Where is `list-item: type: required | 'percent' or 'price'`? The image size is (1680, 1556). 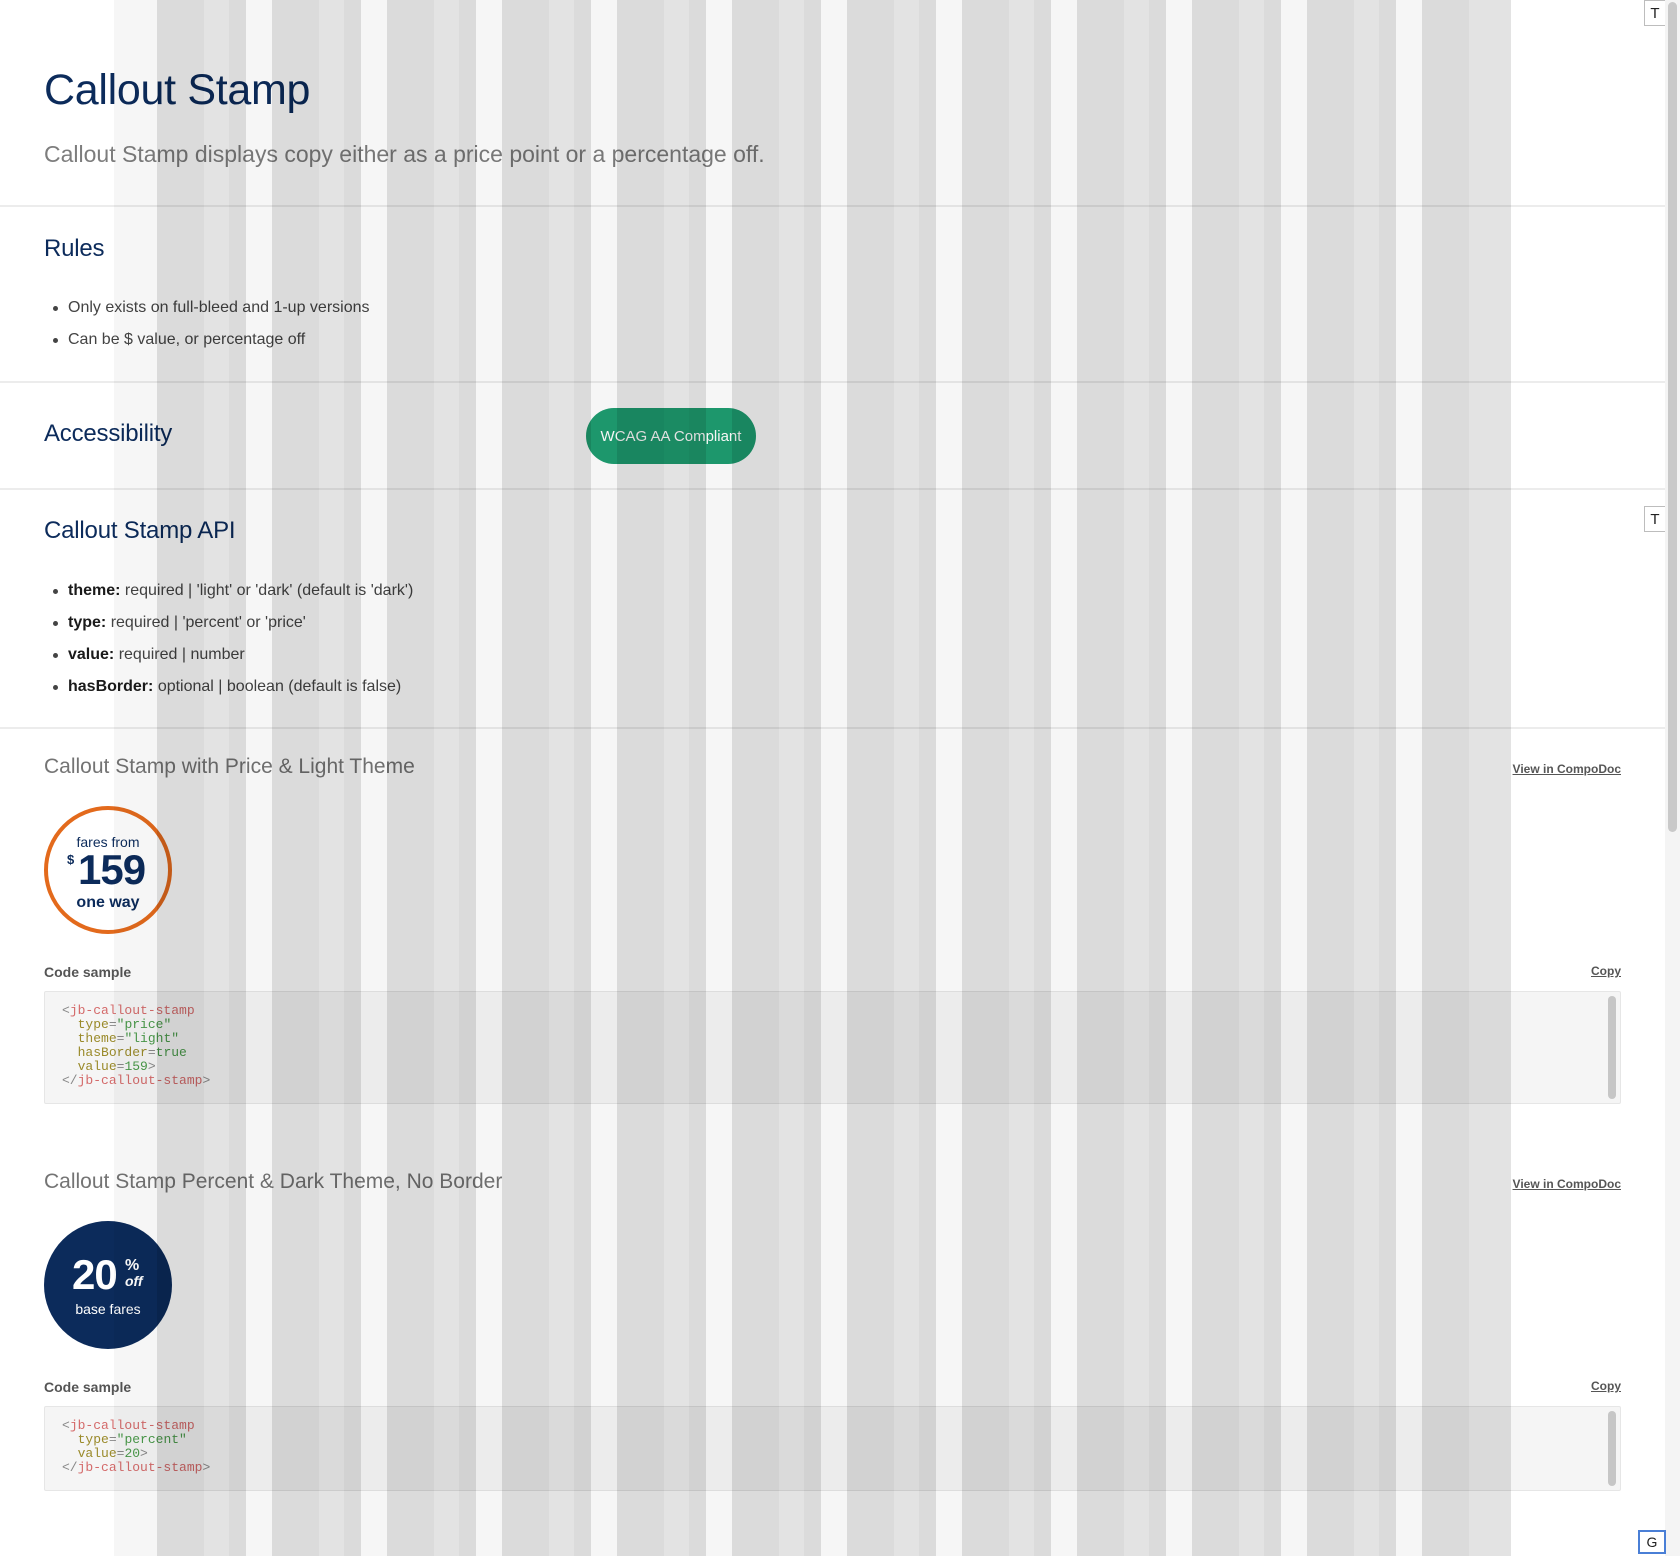
list-item: type: required | 'percent' or 'price' is located at coordinates (232, 629).